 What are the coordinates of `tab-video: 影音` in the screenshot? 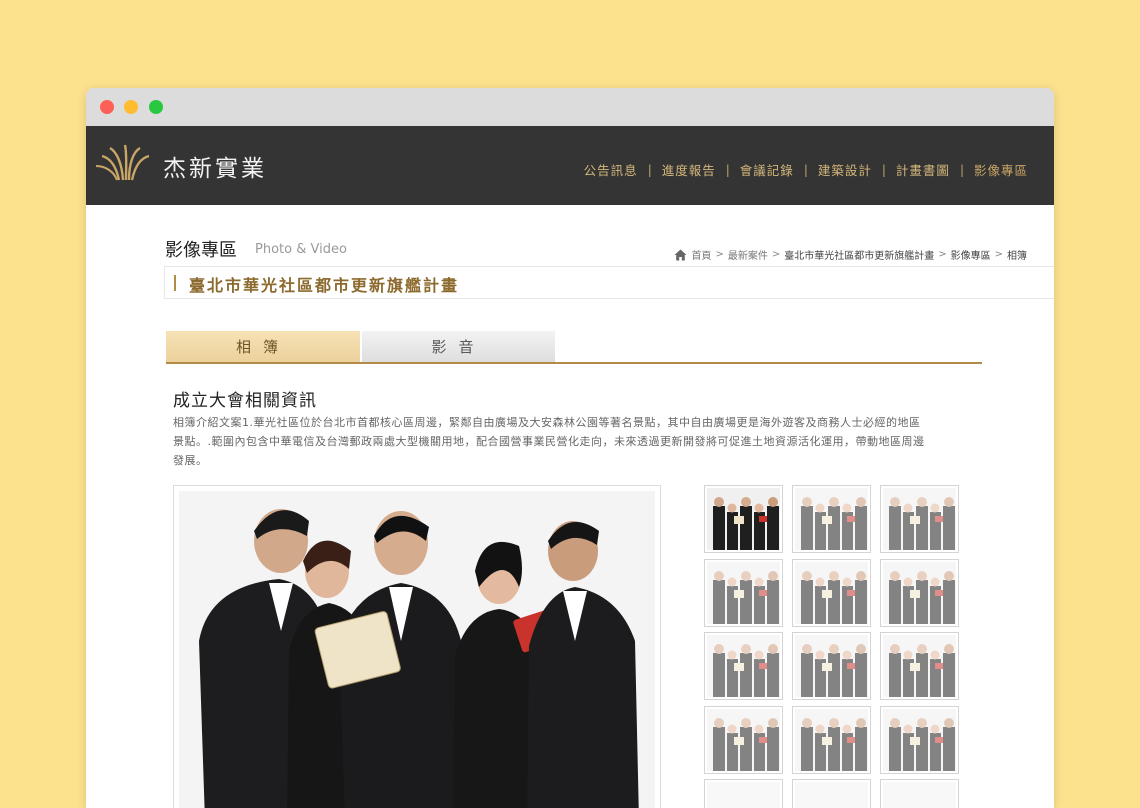 It's located at (458, 346).